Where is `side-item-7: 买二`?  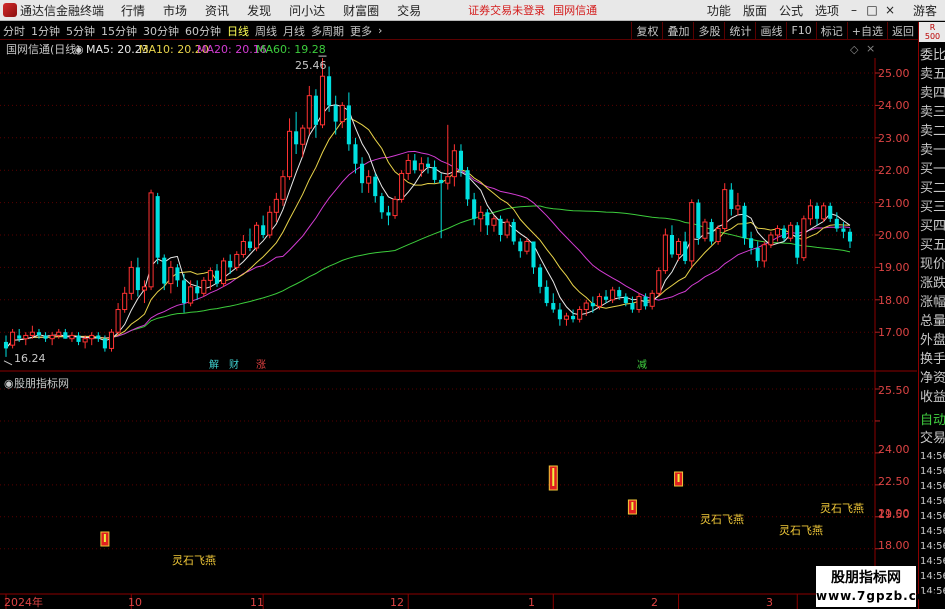 side-item-7: 买二 is located at coordinates (932, 188).